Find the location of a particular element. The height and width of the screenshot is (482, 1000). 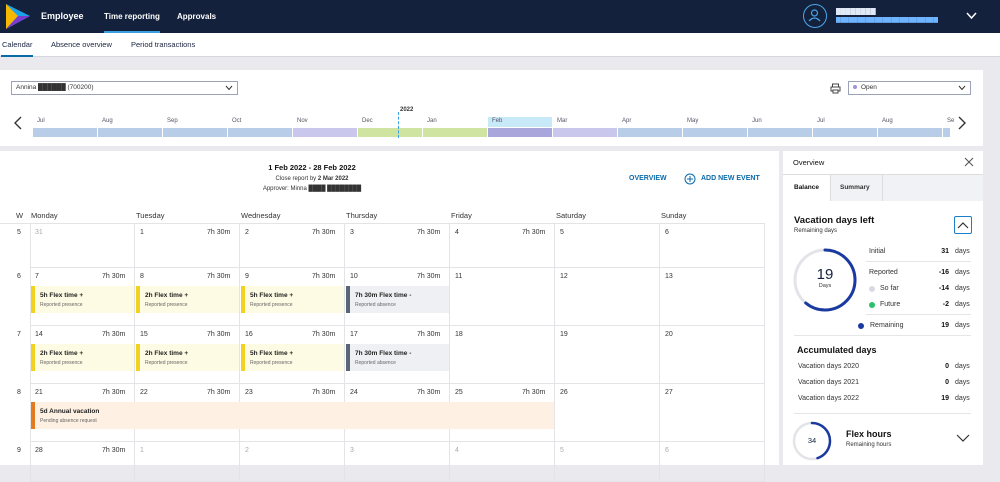

accumulated-row-value: 0 is located at coordinates (947, 366).